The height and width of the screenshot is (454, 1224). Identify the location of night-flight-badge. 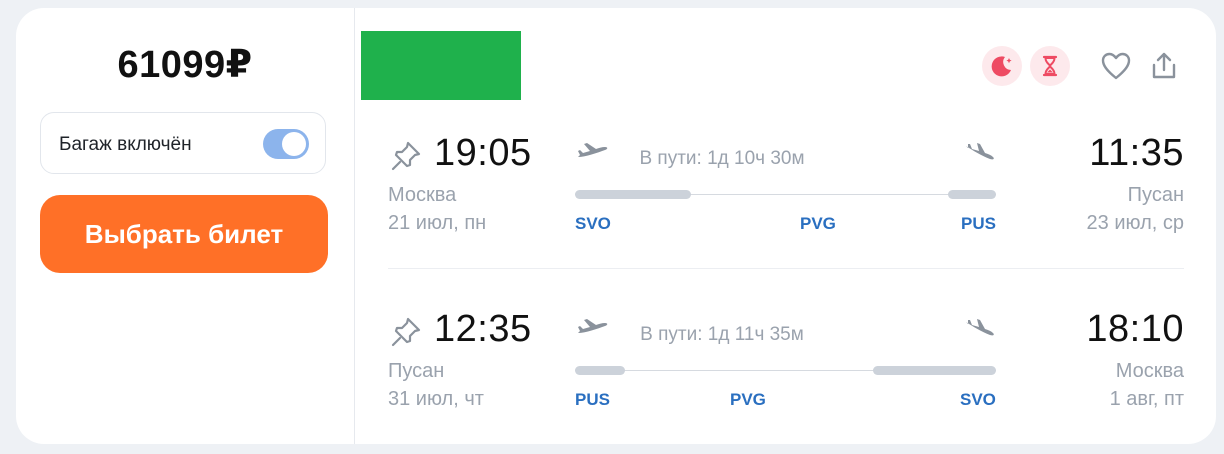
(1002, 66).